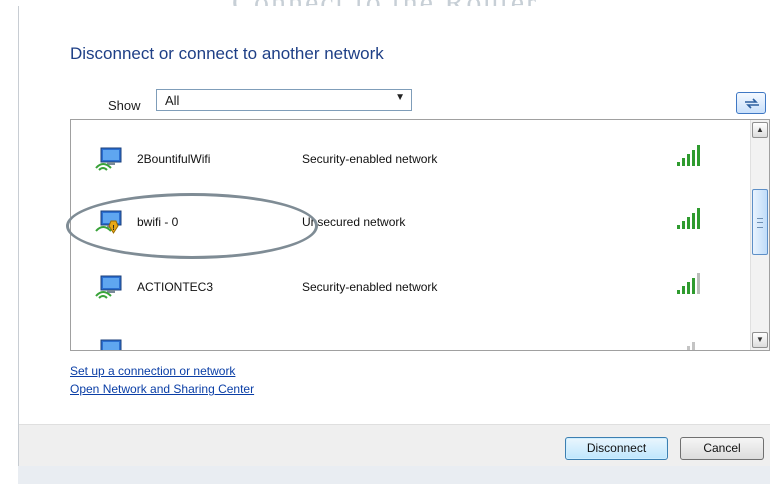  Describe the element at coordinates (401, 338) in the screenshot. I see `network-row-partial` at that location.